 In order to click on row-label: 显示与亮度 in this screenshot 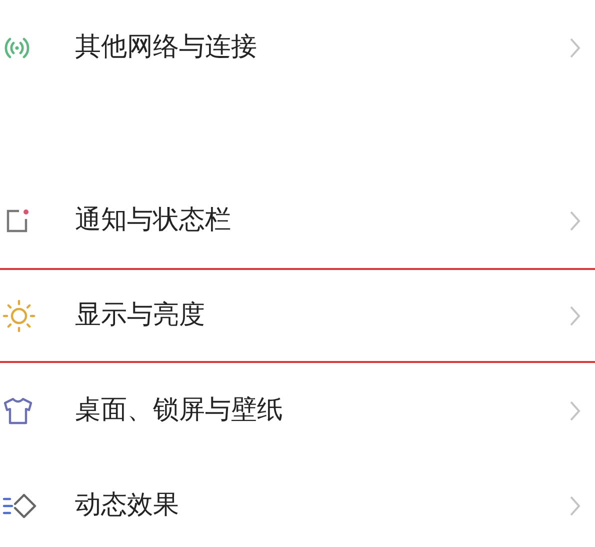, I will do `click(140, 315)`.